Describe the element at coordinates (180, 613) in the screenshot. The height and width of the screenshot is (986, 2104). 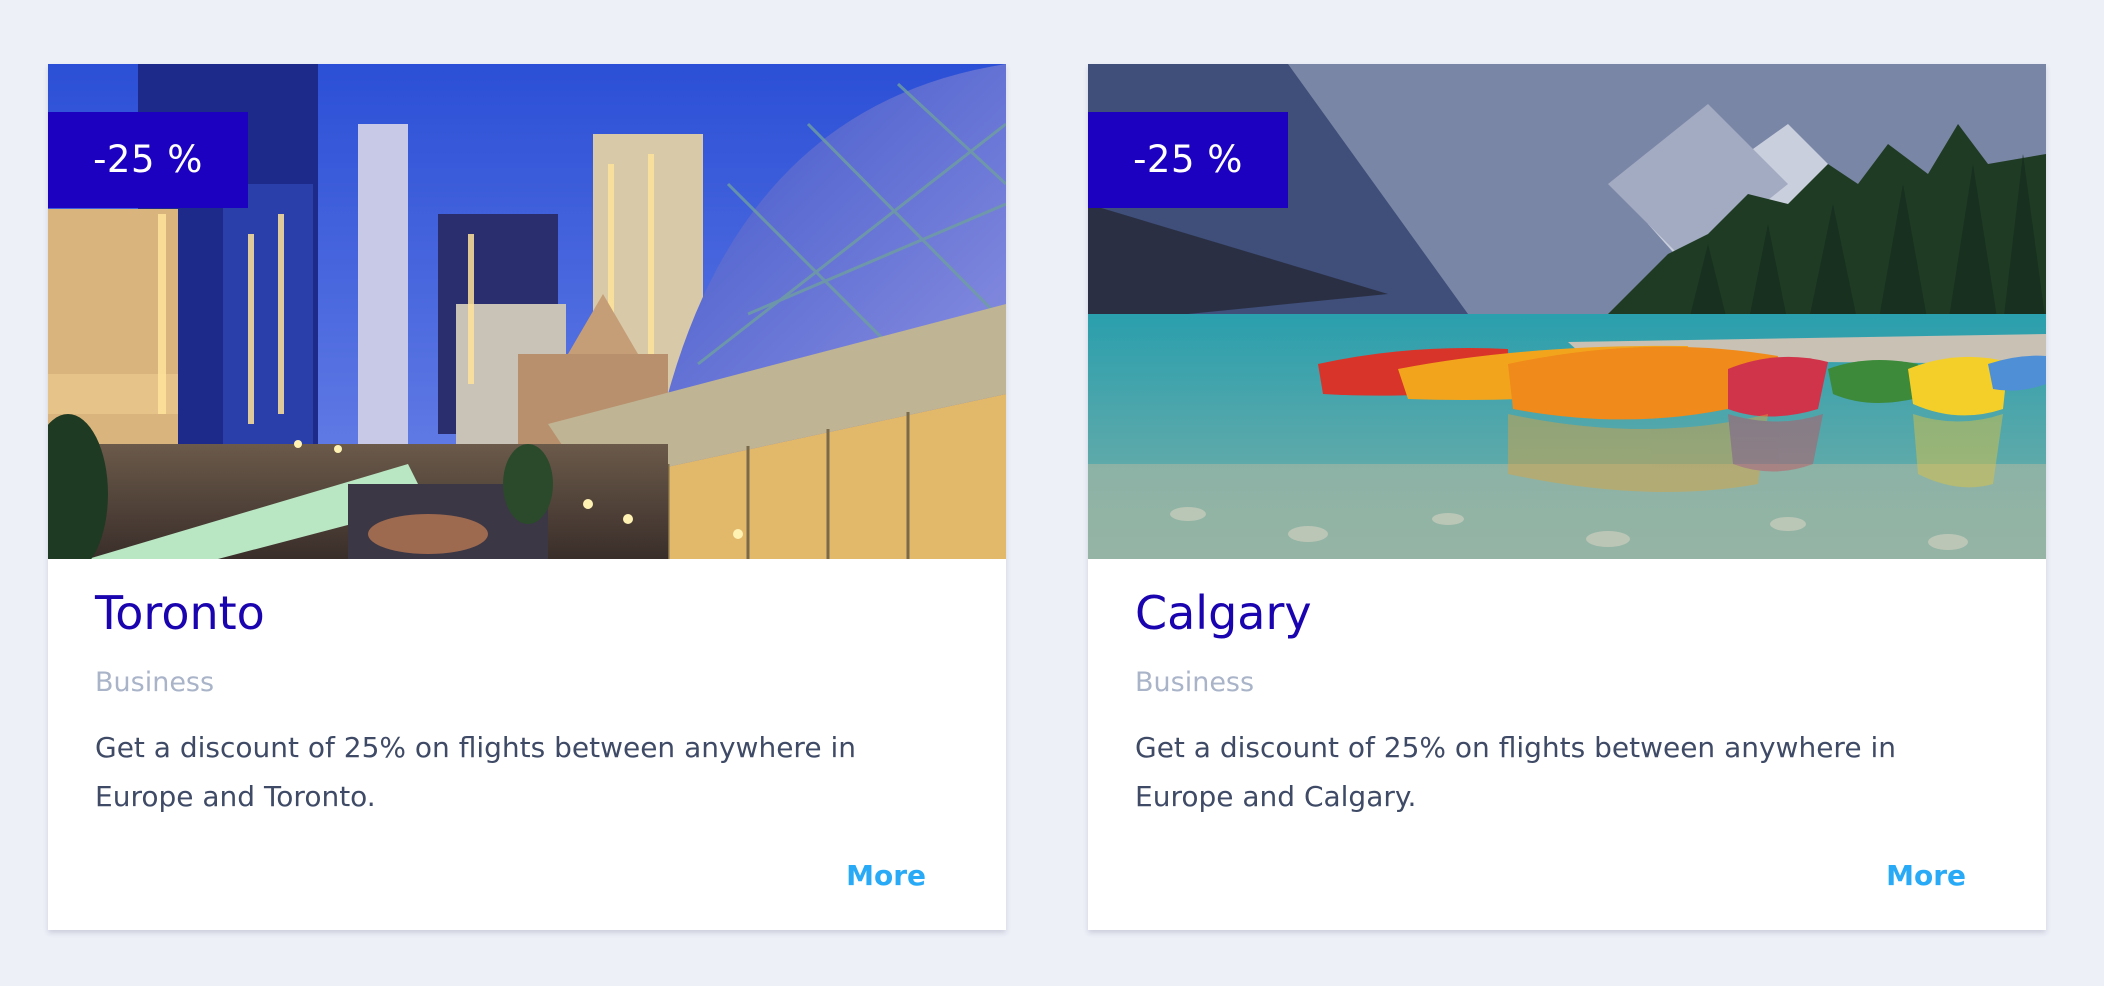
I see `card-title: Toronto` at that location.